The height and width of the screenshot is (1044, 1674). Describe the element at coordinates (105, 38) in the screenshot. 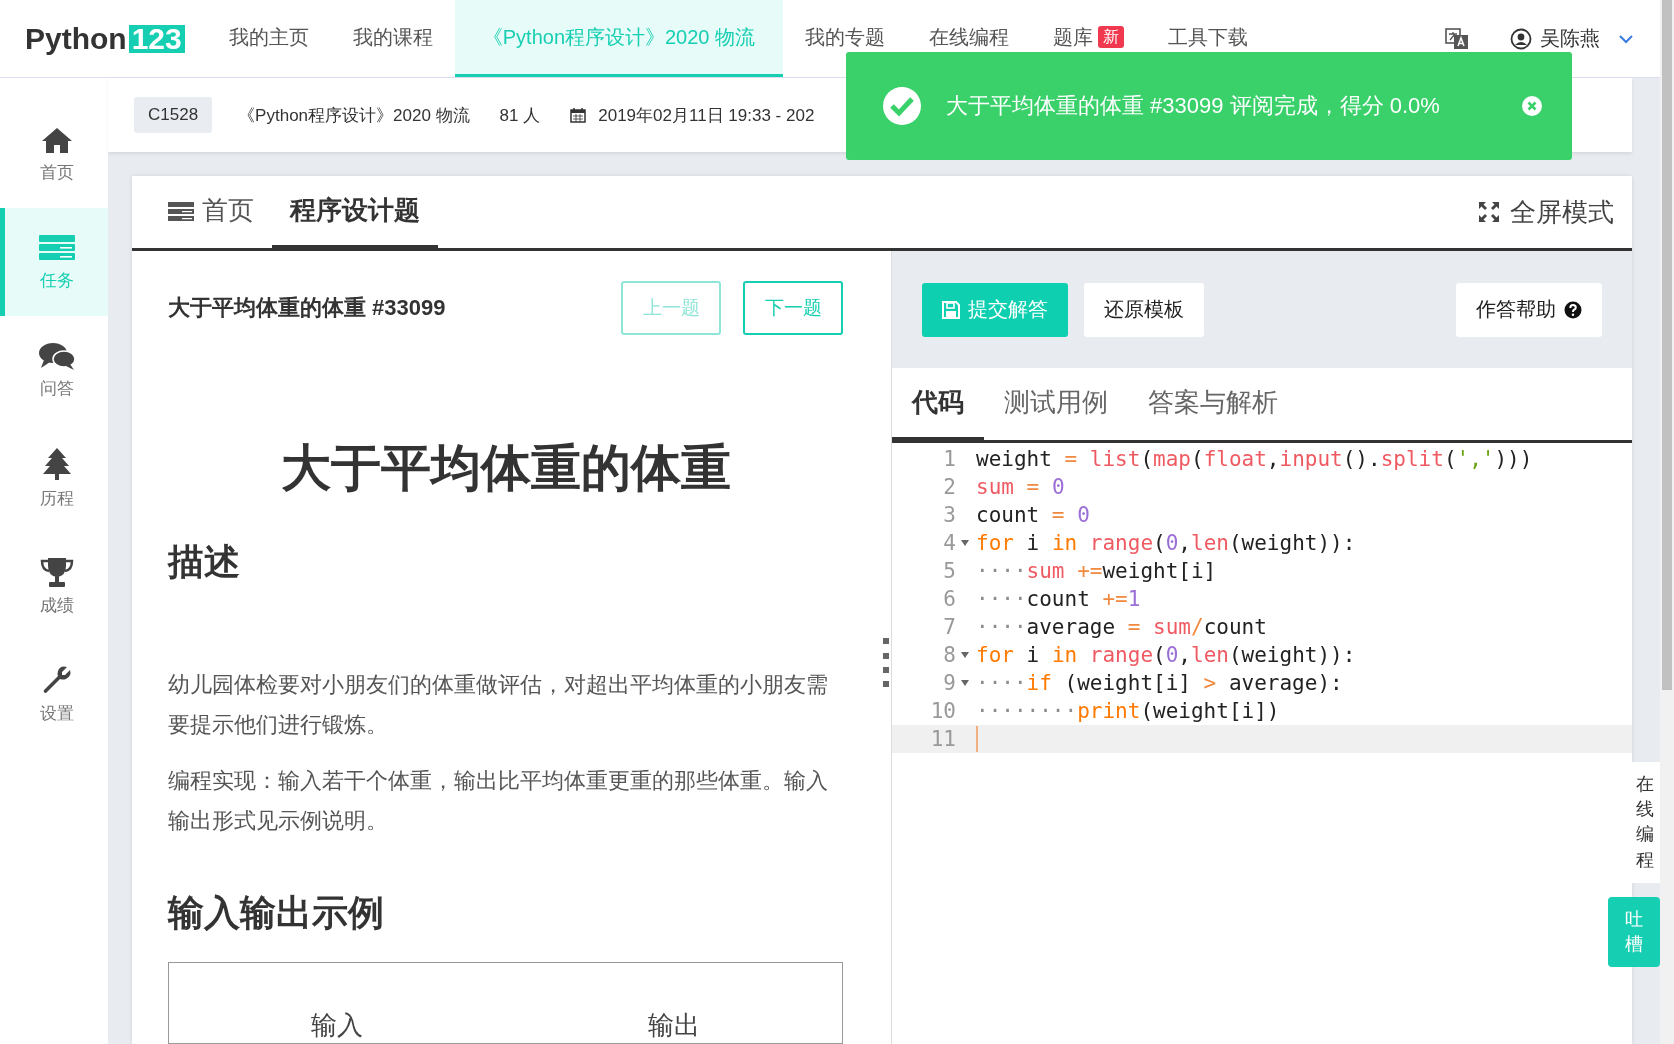

I see `logo: Python 123` at that location.